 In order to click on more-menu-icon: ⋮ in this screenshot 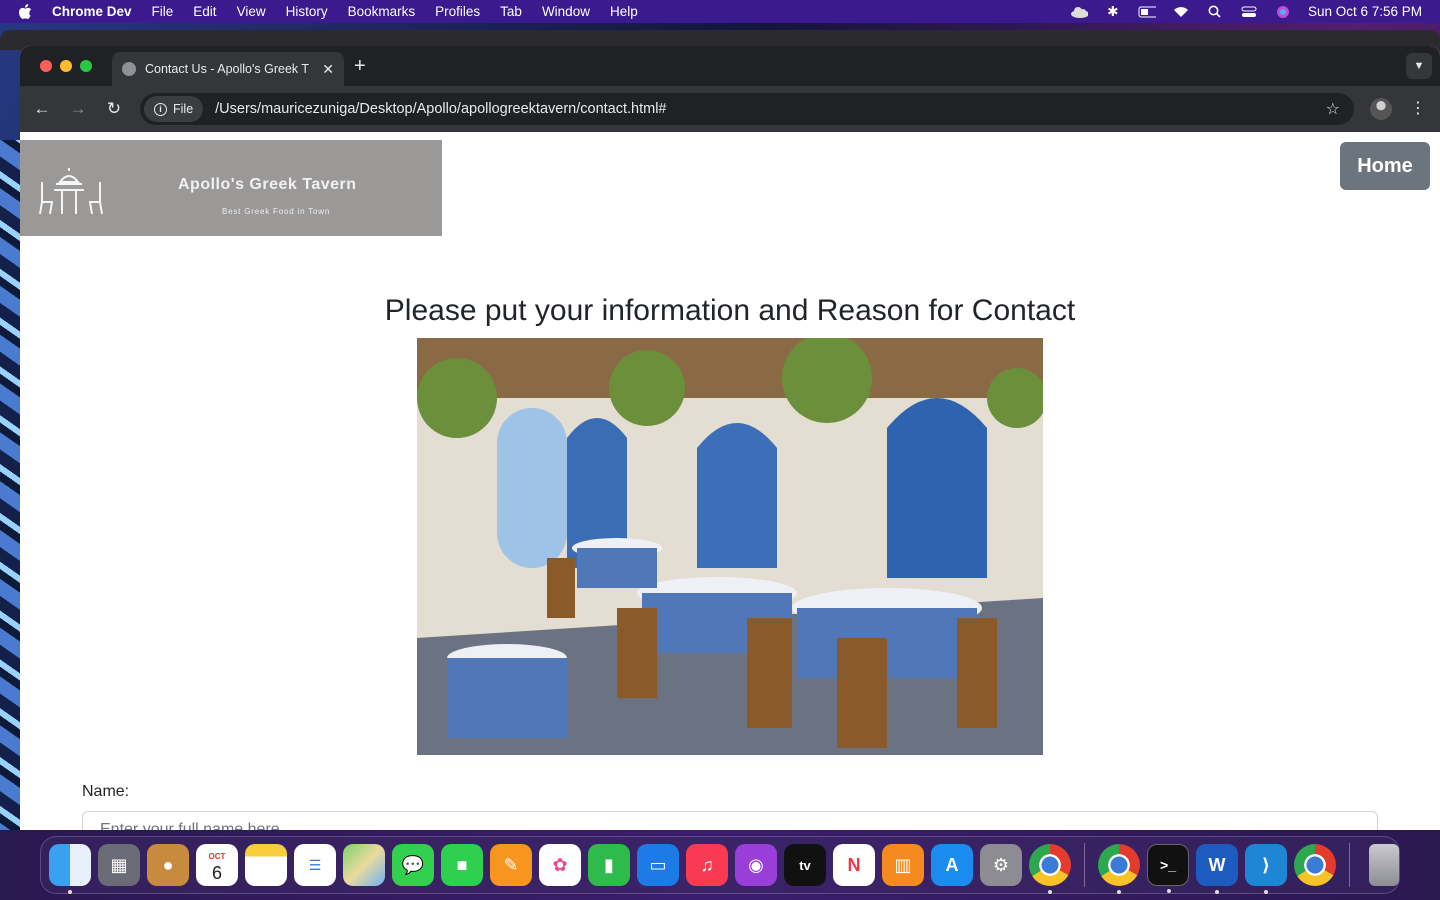, I will do `click(1418, 108)`.